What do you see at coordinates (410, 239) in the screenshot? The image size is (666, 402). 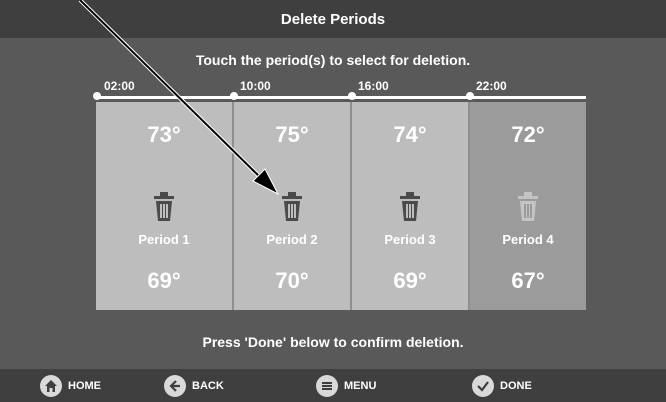 I see `period-label: Period 3` at bounding box center [410, 239].